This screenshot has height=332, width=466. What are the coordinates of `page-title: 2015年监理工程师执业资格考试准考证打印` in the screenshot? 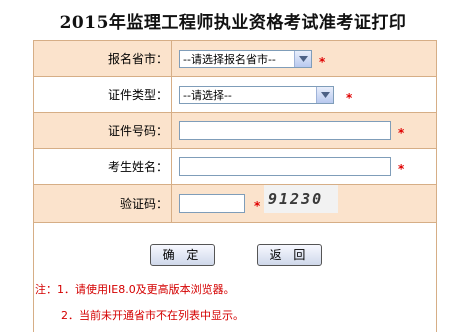 It's located at (233, 23).